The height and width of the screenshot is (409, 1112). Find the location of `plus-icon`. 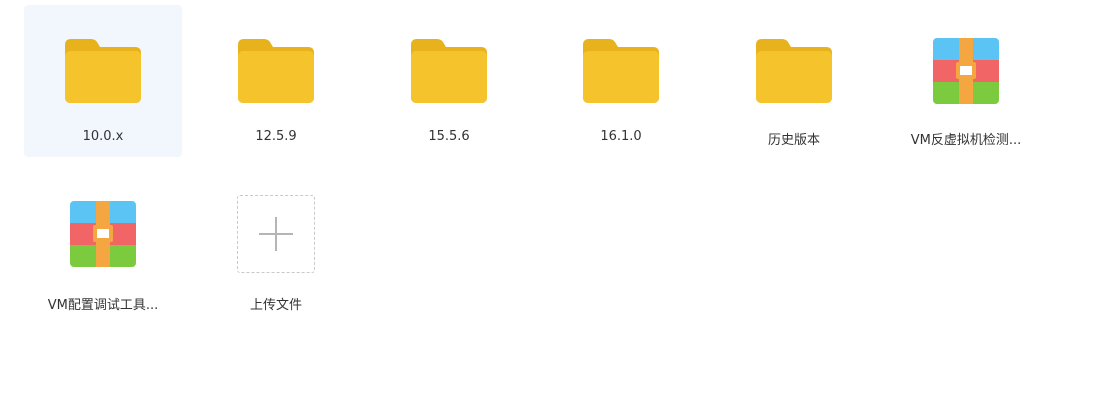

plus-icon is located at coordinates (276, 234).